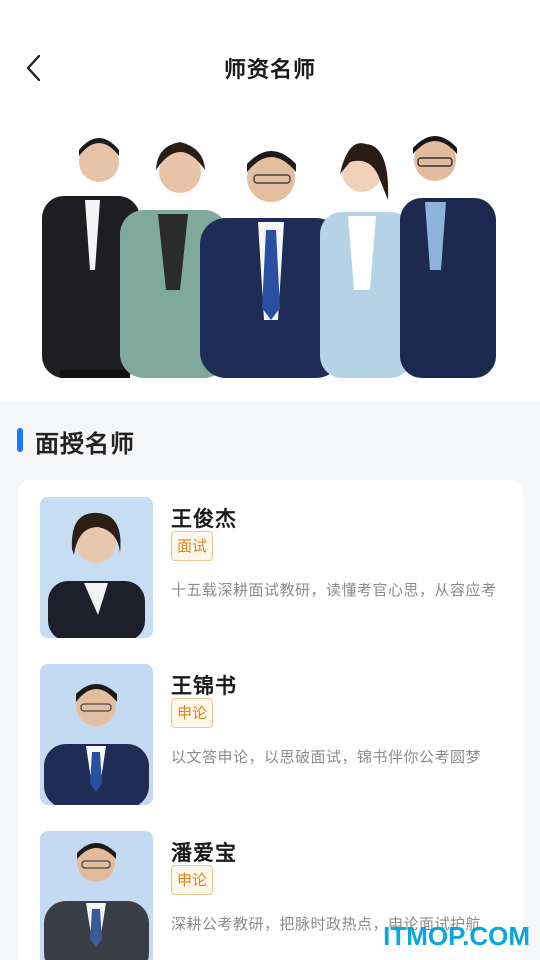 The image size is (540, 960). What do you see at coordinates (326, 757) in the screenshot?
I see `teacher-description: 以文答申论，以思破面试，锦书伴你公考圆梦` at bounding box center [326, 757].